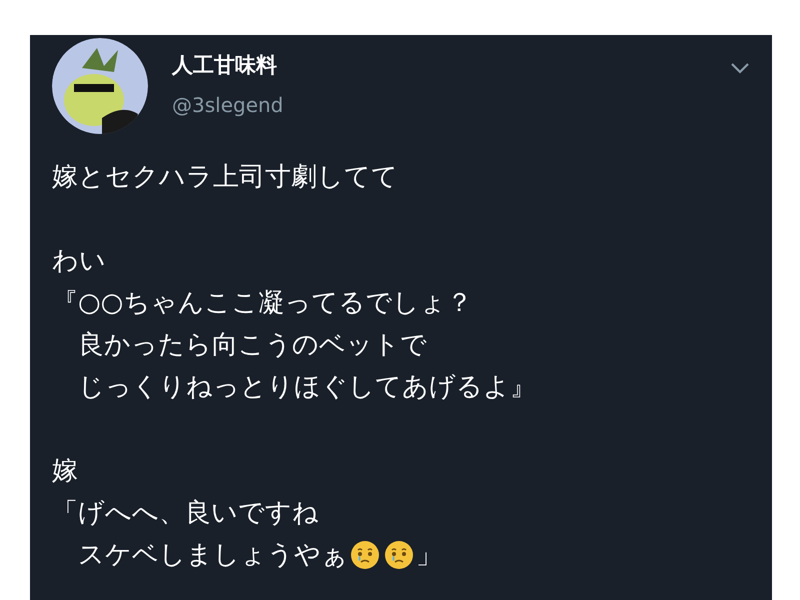 This screenshot has height=600, width=800. Describe the element at coordinates (429, 555) in the screenshot. I see `tweet-text: 」` at that location.